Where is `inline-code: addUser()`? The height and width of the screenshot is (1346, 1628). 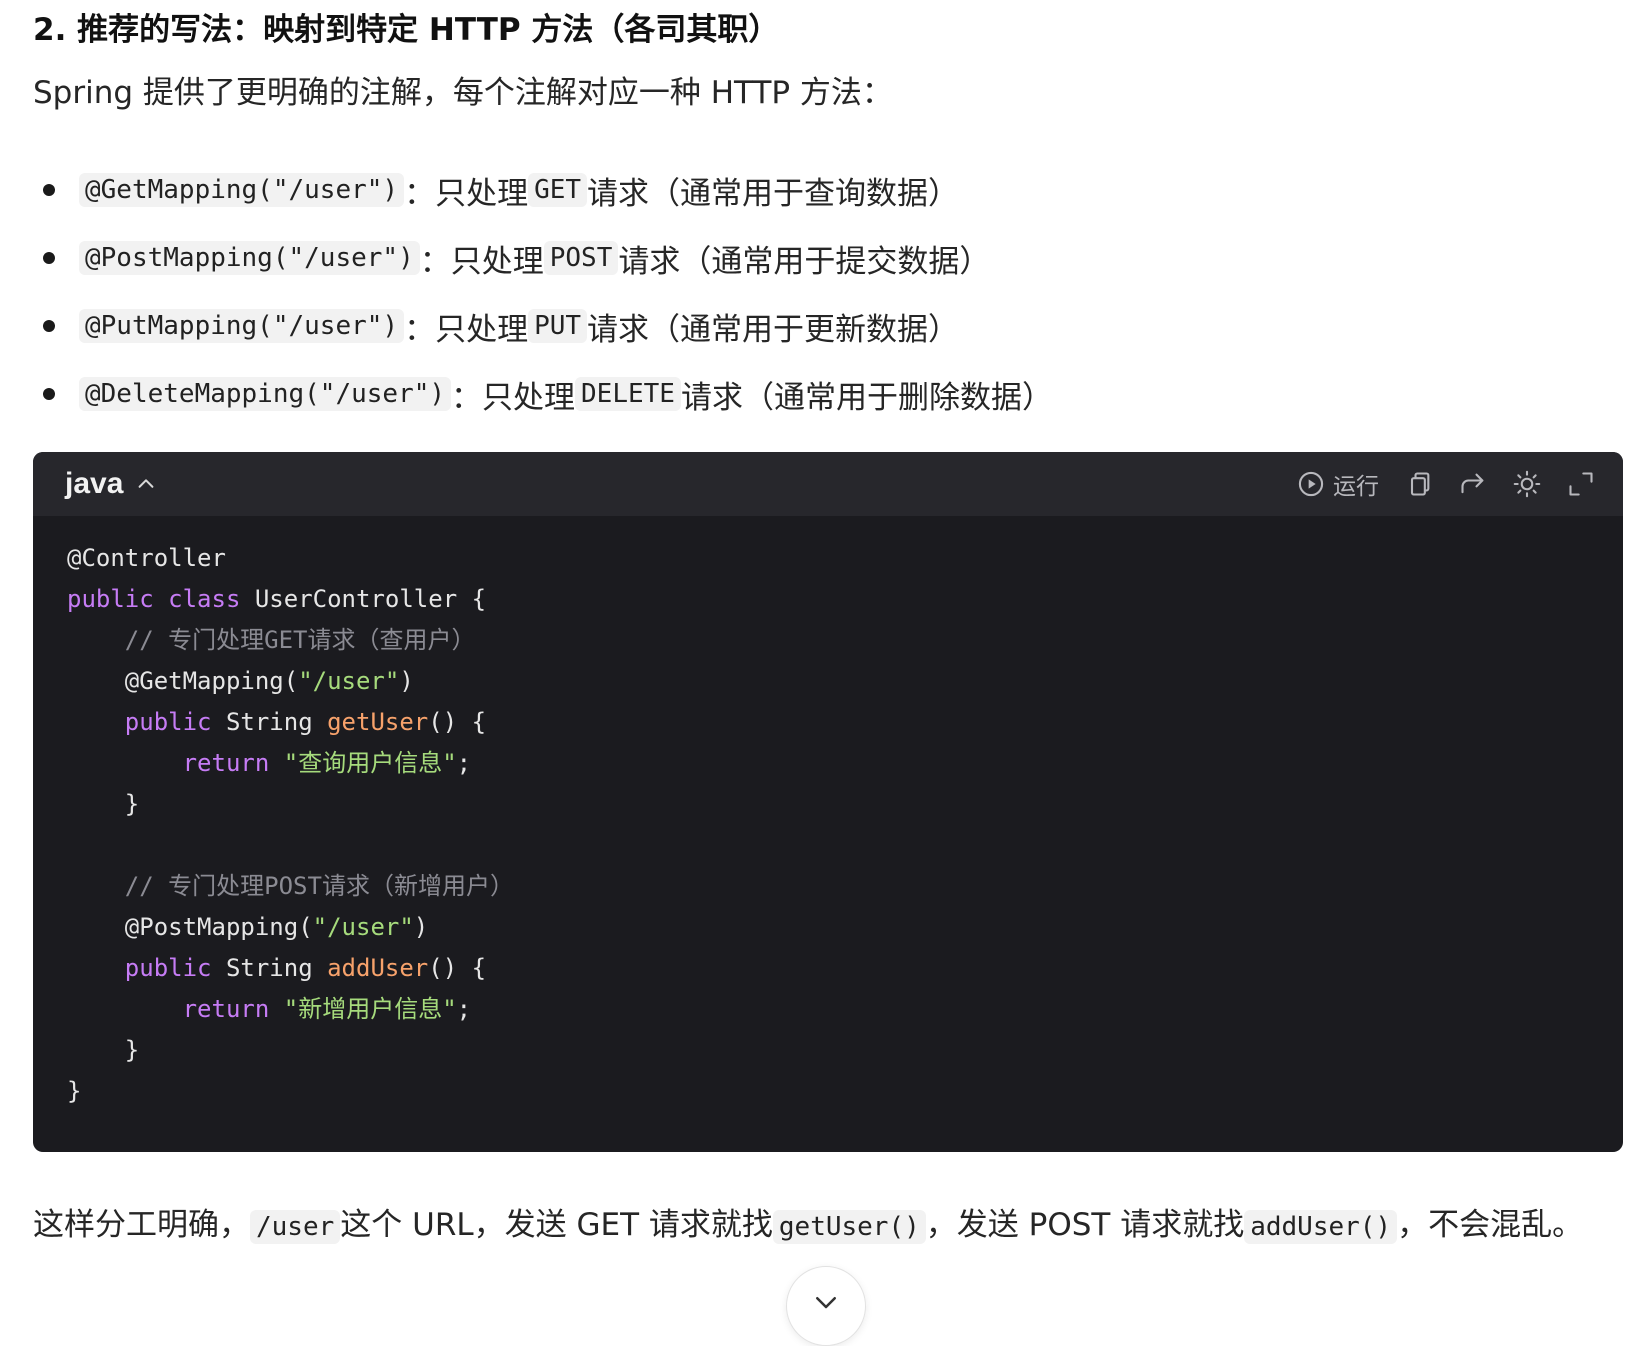 inline-code: addUser() is located at coordinates (1321, 1227).